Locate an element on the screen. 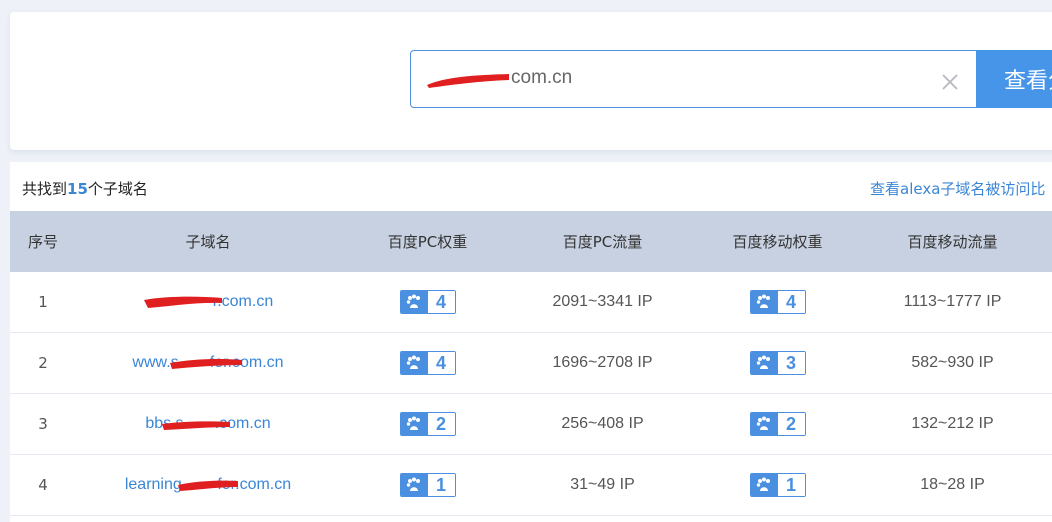 This screenshot has width=1052, height=522. pc-weight-badge: 2 is located at coordinates (427, 424).